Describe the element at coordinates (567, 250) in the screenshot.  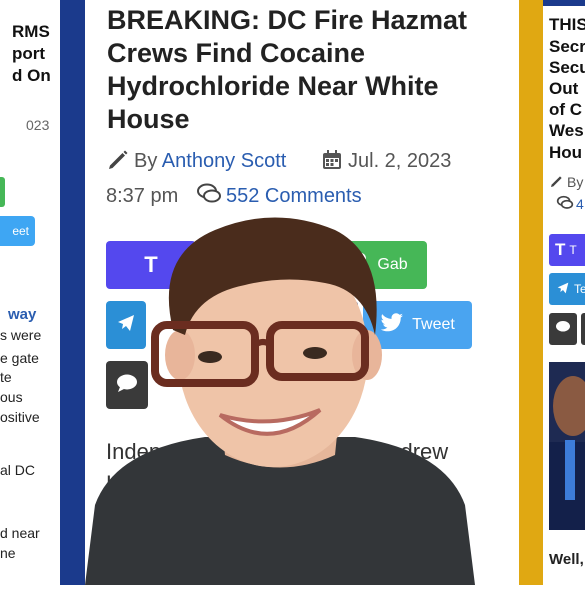
I see `right-truth-social-button: TT` at that location.